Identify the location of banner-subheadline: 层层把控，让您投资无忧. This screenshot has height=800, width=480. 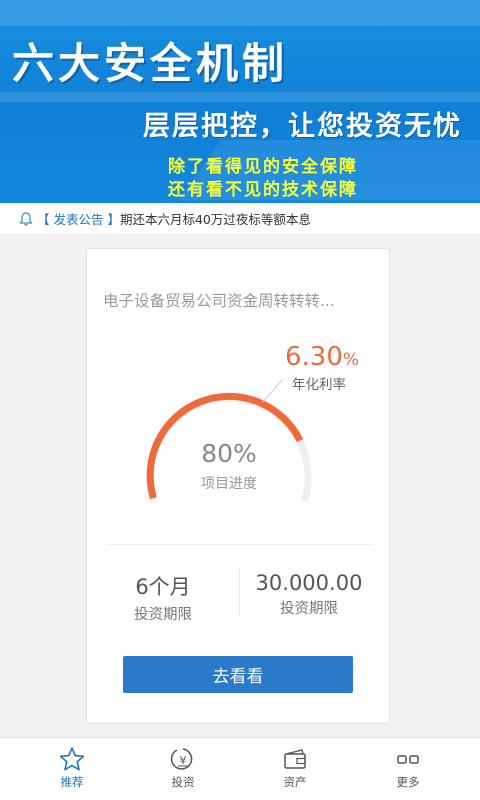
(302, 126).